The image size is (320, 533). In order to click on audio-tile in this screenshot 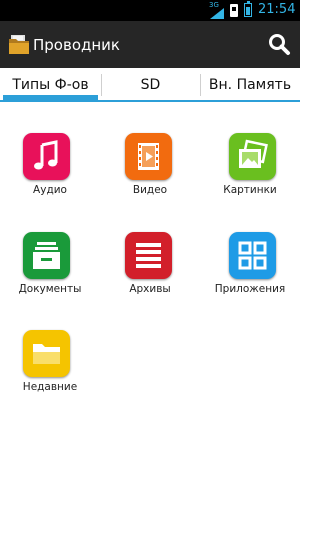, I will do `click(46, 156)`.